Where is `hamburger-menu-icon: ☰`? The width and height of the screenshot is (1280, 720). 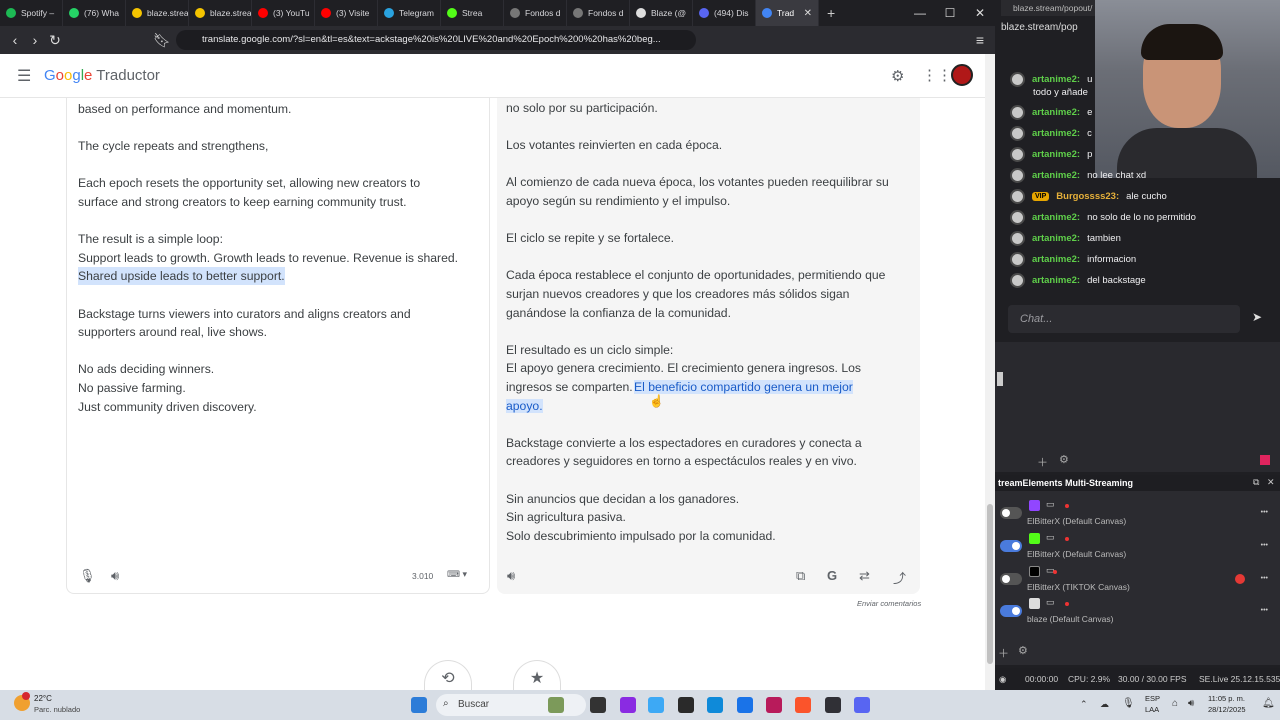
hamburger-menu-icon: ☰ is located at coordinates (24, 76).